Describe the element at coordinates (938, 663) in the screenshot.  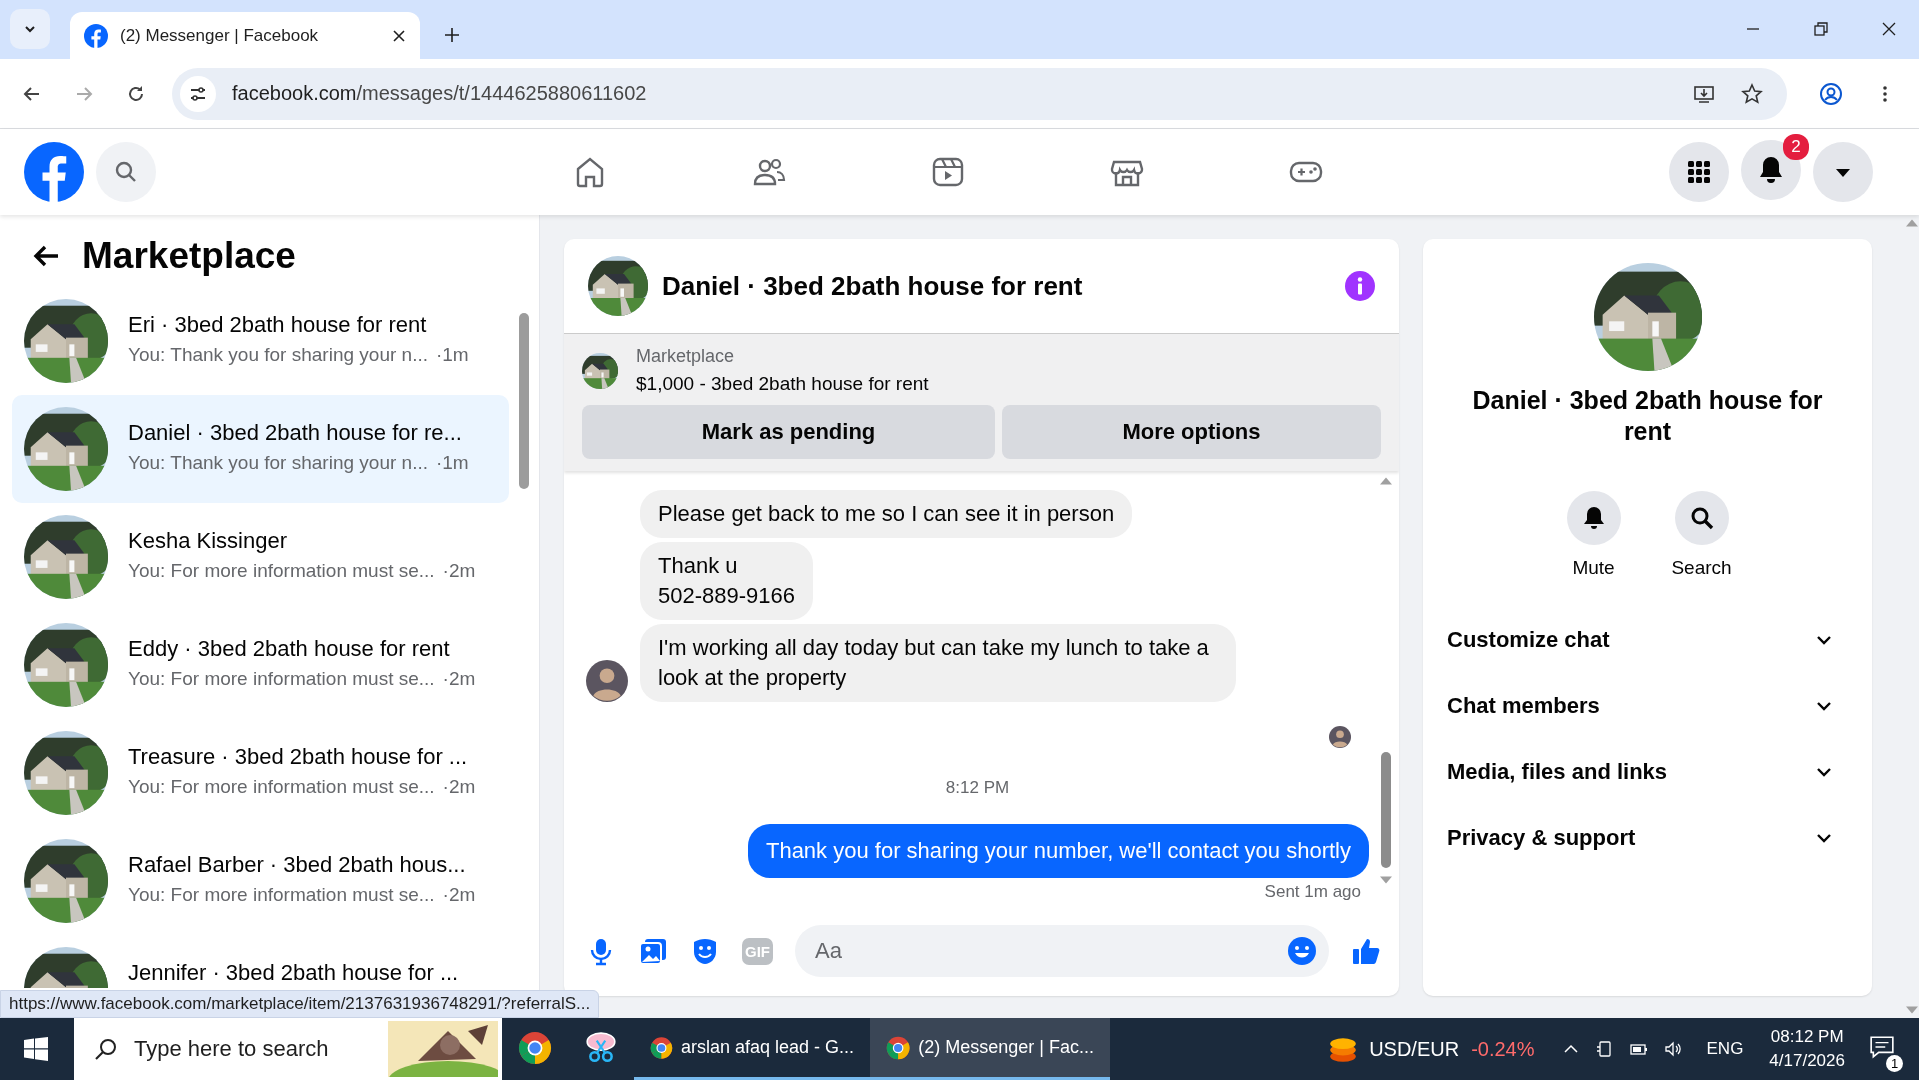
I see `message-bubble: I'm working all day today but can take my lunch to take a look at the property` at that location.